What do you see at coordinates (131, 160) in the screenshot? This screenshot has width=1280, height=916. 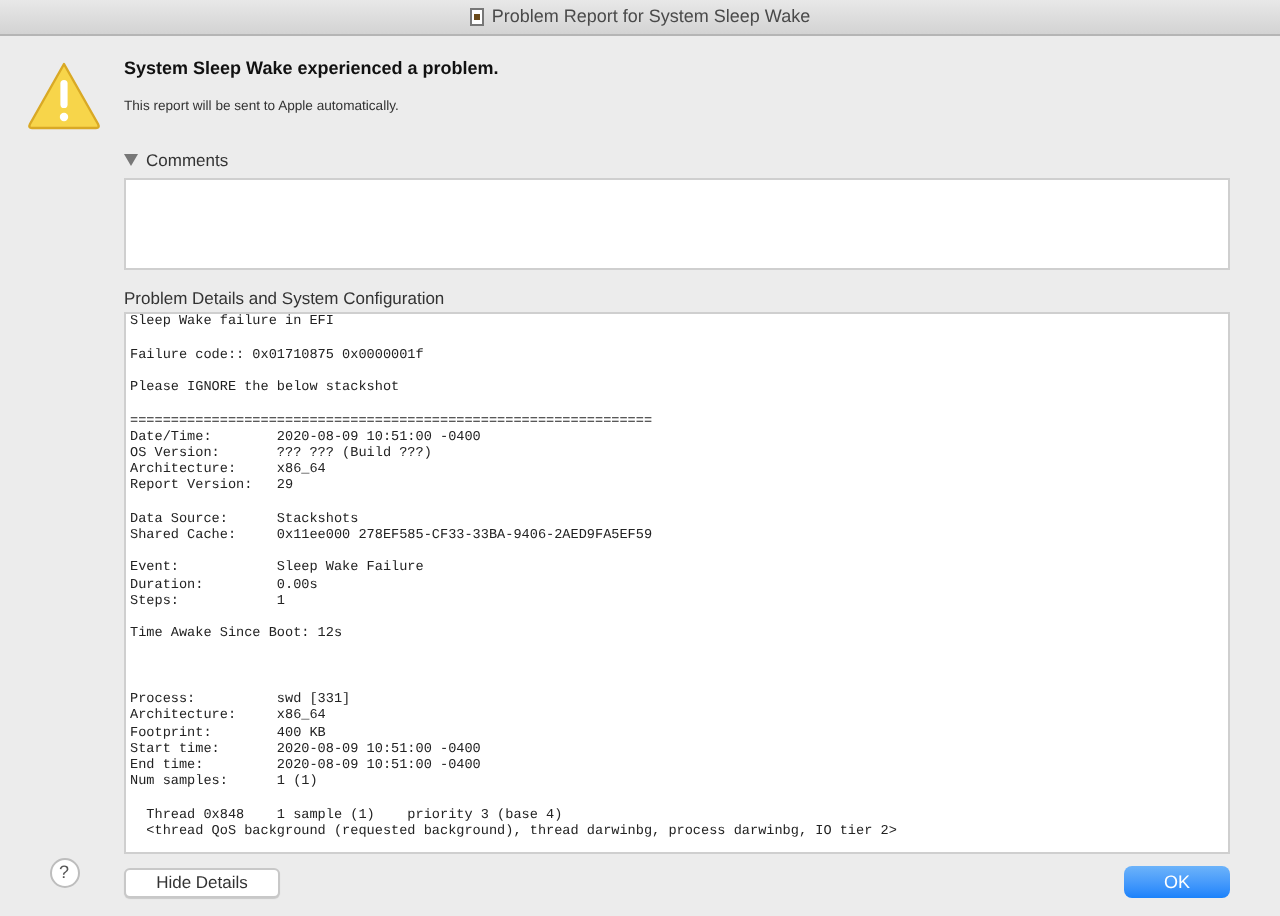 I see `disclosure-triangle-icon` at bounding box center [131, 160].